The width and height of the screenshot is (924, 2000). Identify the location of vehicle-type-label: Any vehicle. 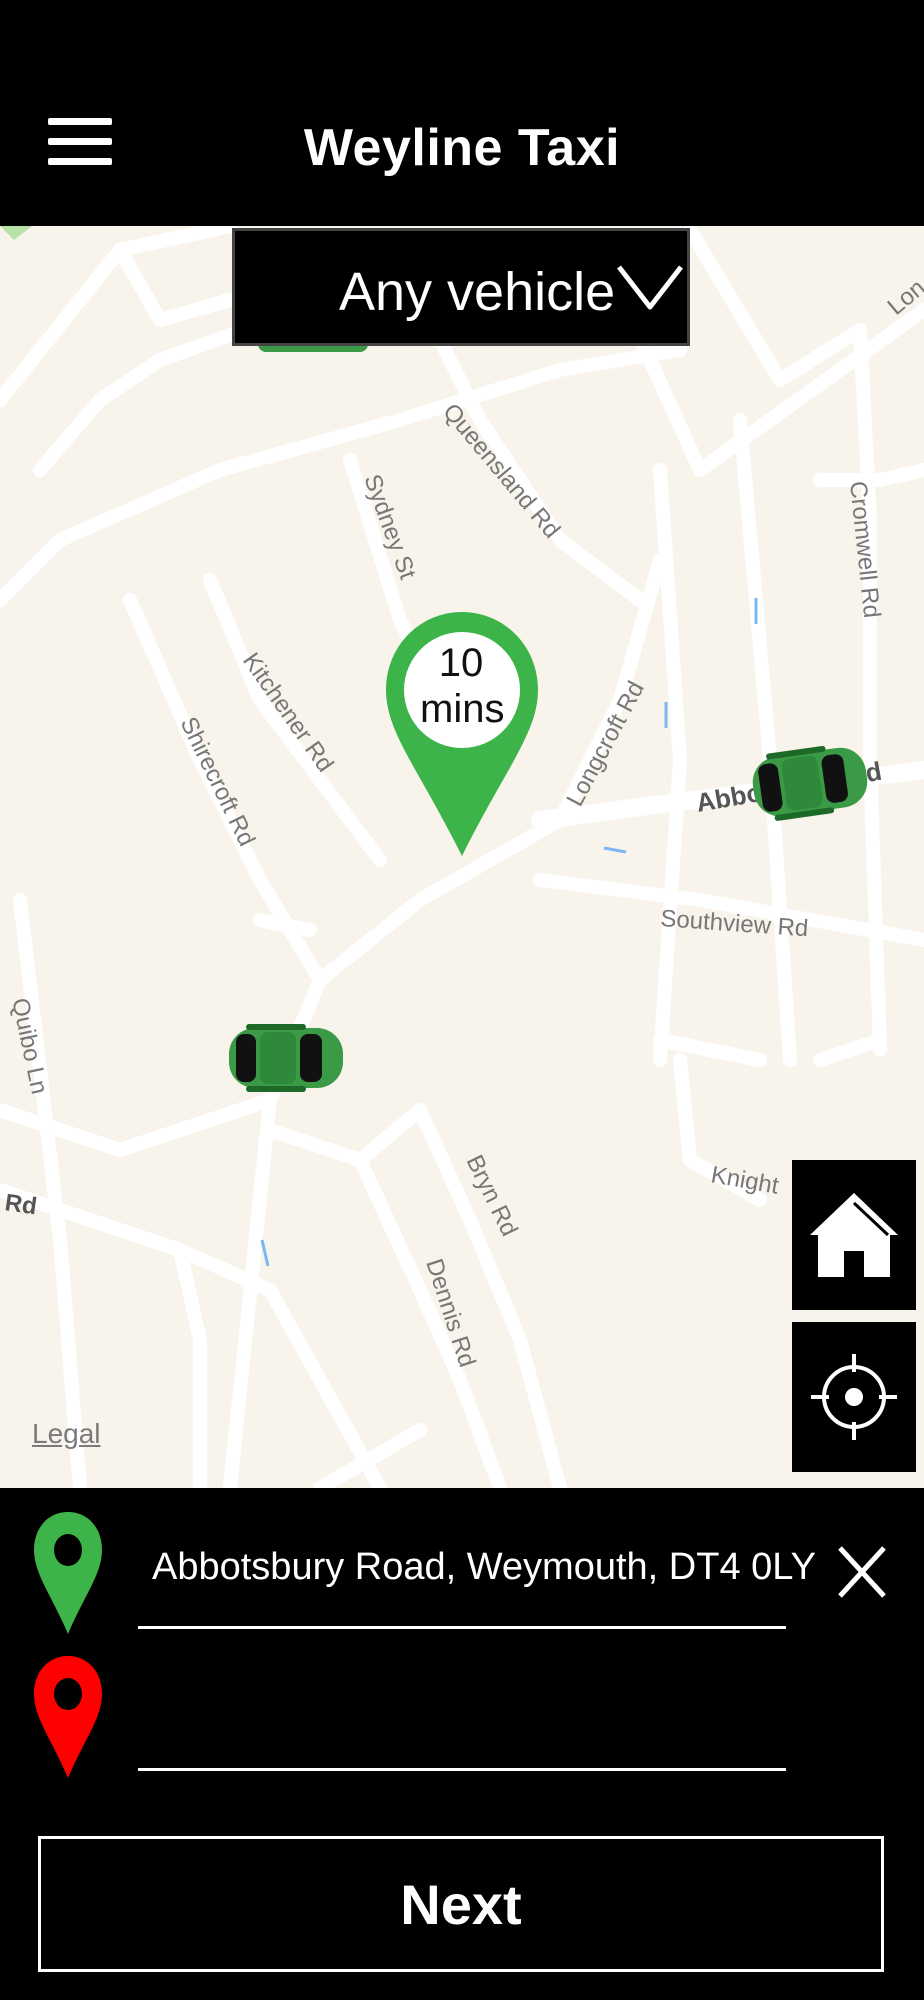
(477, 292).